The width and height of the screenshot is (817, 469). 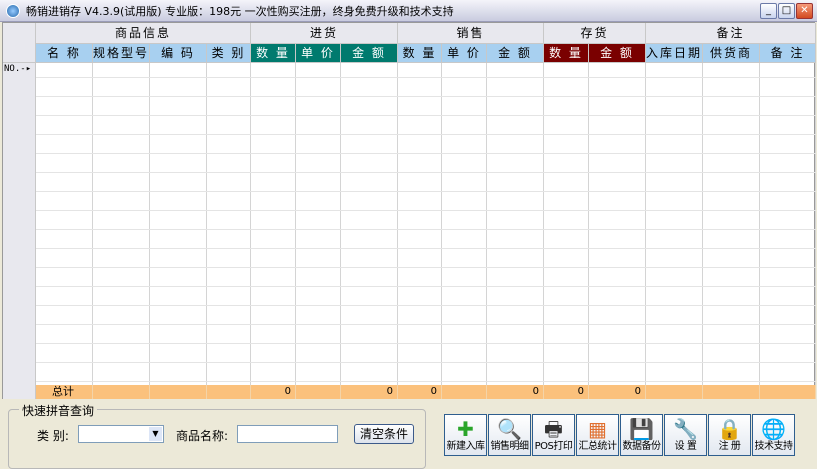 I want to click on quick-search-title: 快速拼音查询, so click(x=58, y=410).